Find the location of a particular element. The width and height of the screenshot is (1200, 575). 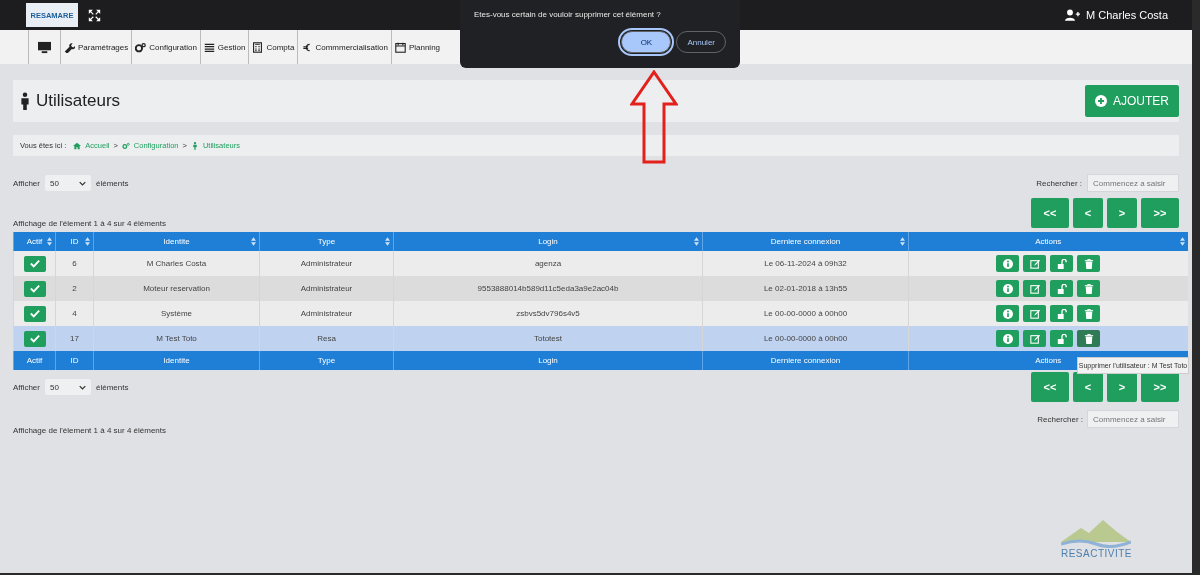

calendar-icon is located at coordinates (400, 47).